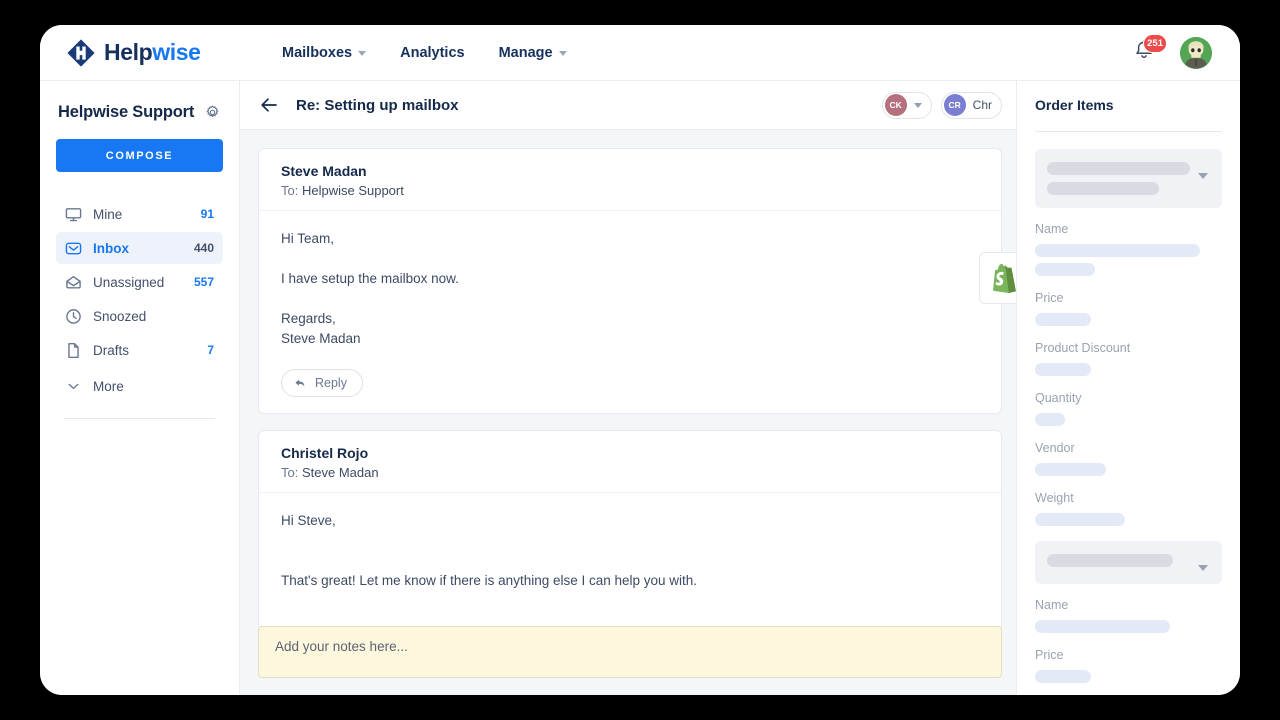 The height and width of the screenshot is (720, 1280). What do you see at coordinates (628, 105) in the screenshot?
I see `conversation-header: Re: Setting up mailbox CK CR Chr` at bounding box center [628, 105].